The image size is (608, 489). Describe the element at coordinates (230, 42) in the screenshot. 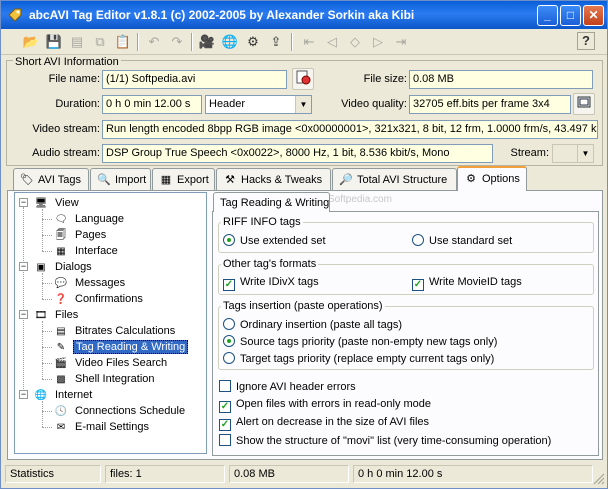

I see `web-globe-icon: 🌐` at that location.